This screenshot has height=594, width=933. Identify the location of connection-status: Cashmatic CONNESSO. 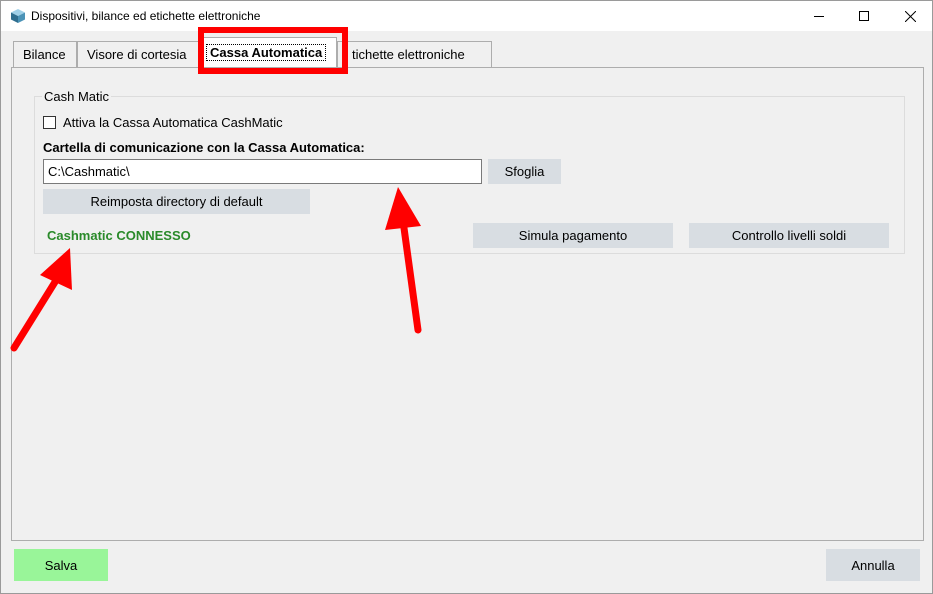
(119, 235).